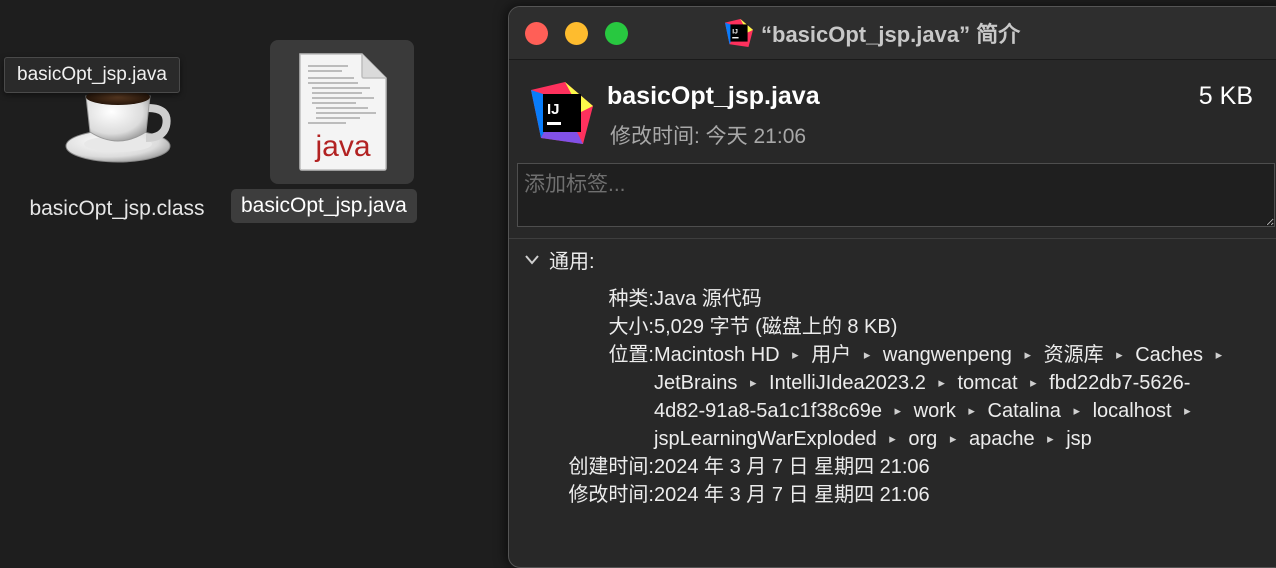  What do you see at coordinates (1001, 439) in the screenshot?
I see `path-segment: apache` at bounding box center [1001, 439].